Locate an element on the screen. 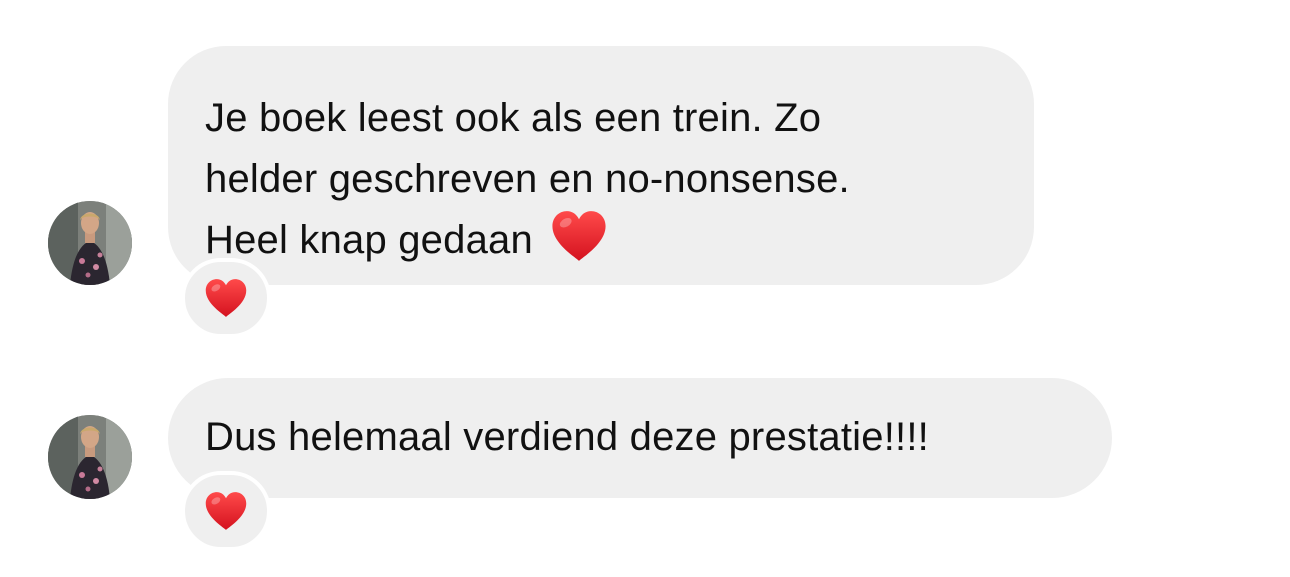  message-line: Je boek leest ook als een trein. Zo is located at coordinates (513, 118).